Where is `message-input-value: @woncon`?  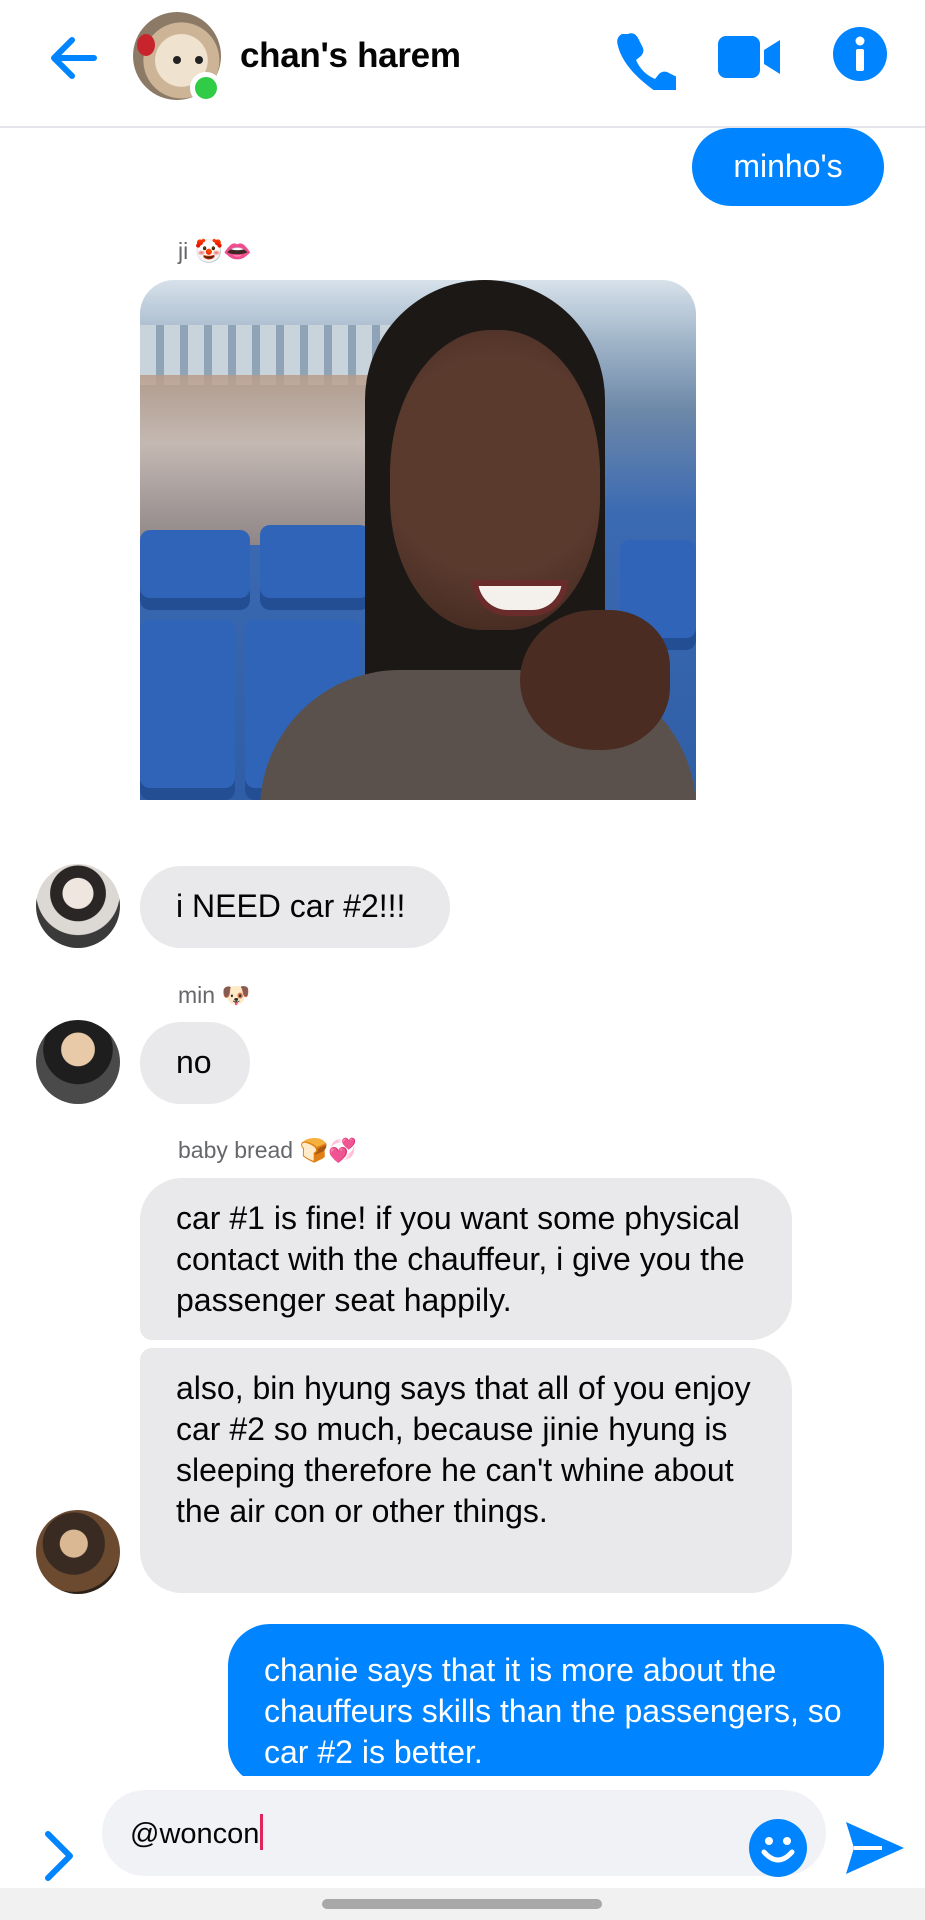 message-input-value: @woncon is located at coordinates (195, 1834).